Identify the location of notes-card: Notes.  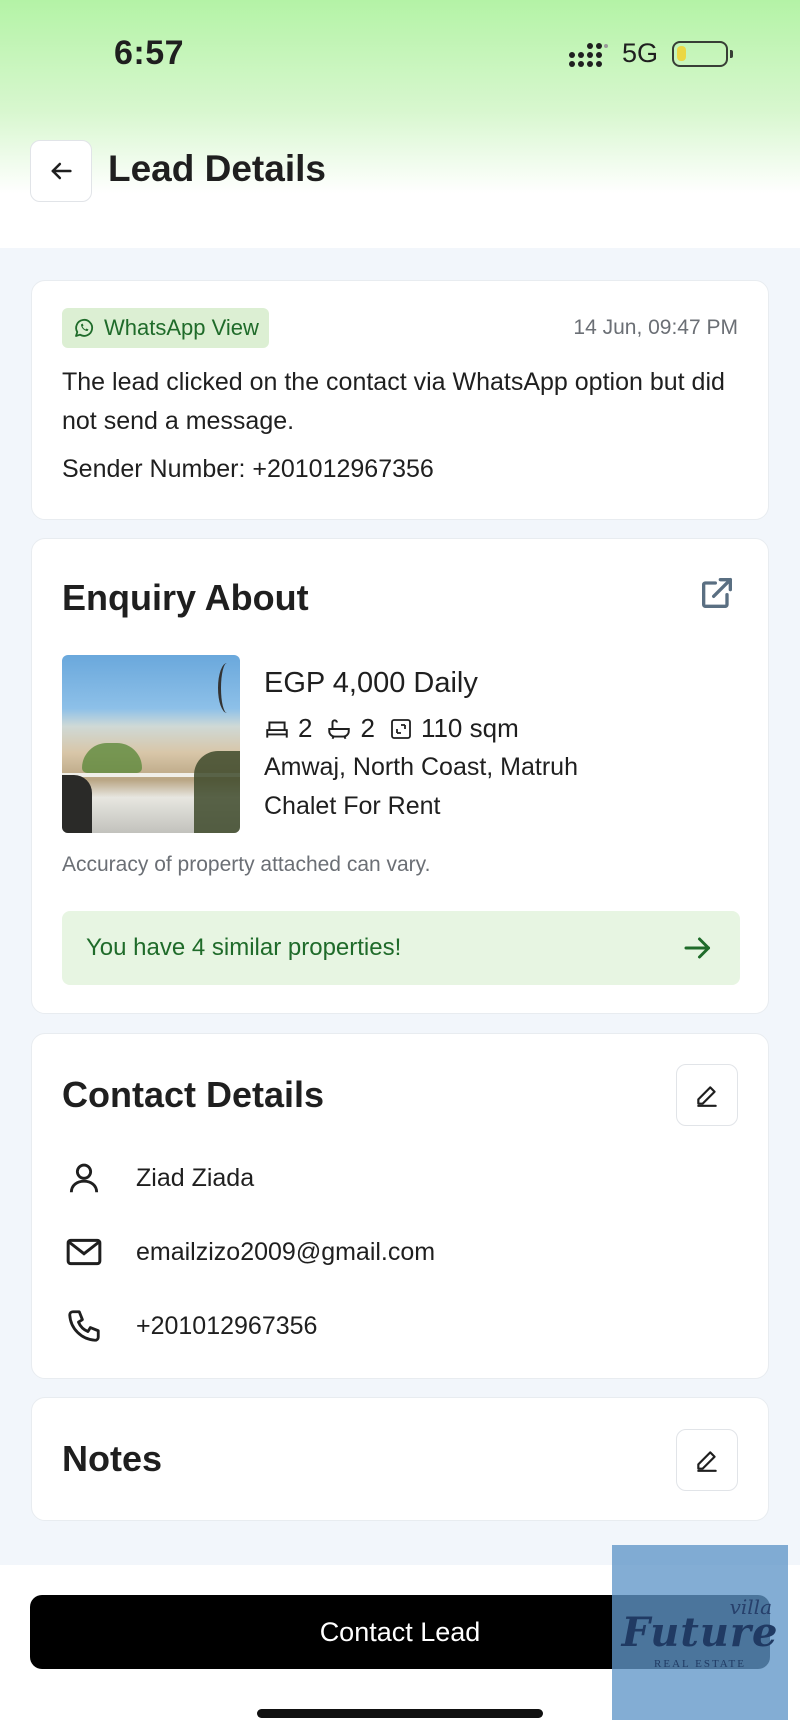
(400, 1459).